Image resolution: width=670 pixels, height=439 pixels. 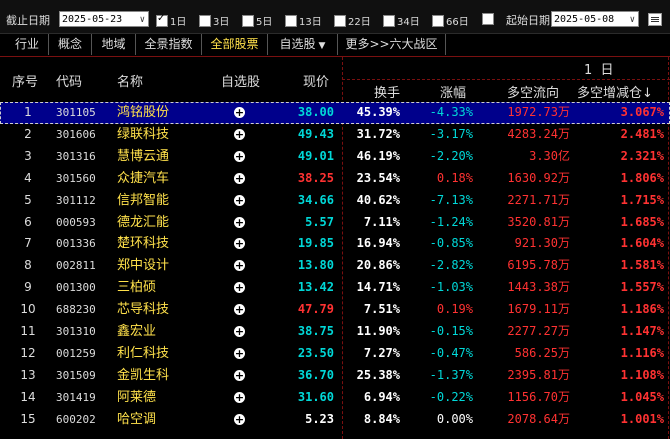 I want to click on position-change-ratio: 1.147%, so click(x=642, y=331).